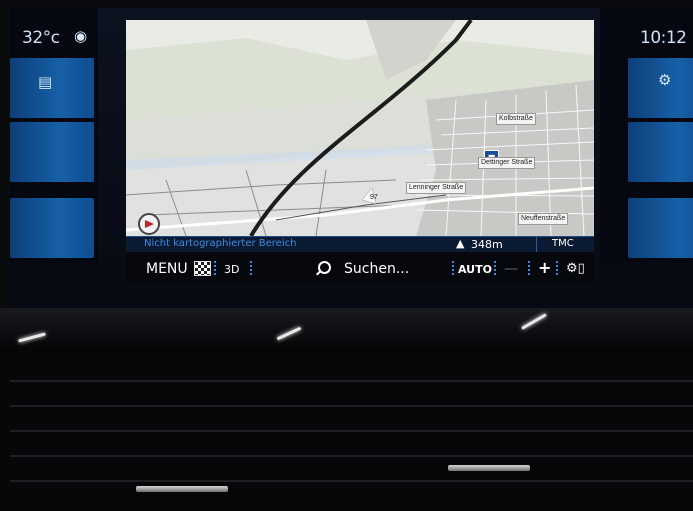 The width and height of the screenshot is (693, 511). What do you see at coordinates (563, 243) in the screenshot?
I see `tmc-indicator: TMC` at bounding box center [563, 243].